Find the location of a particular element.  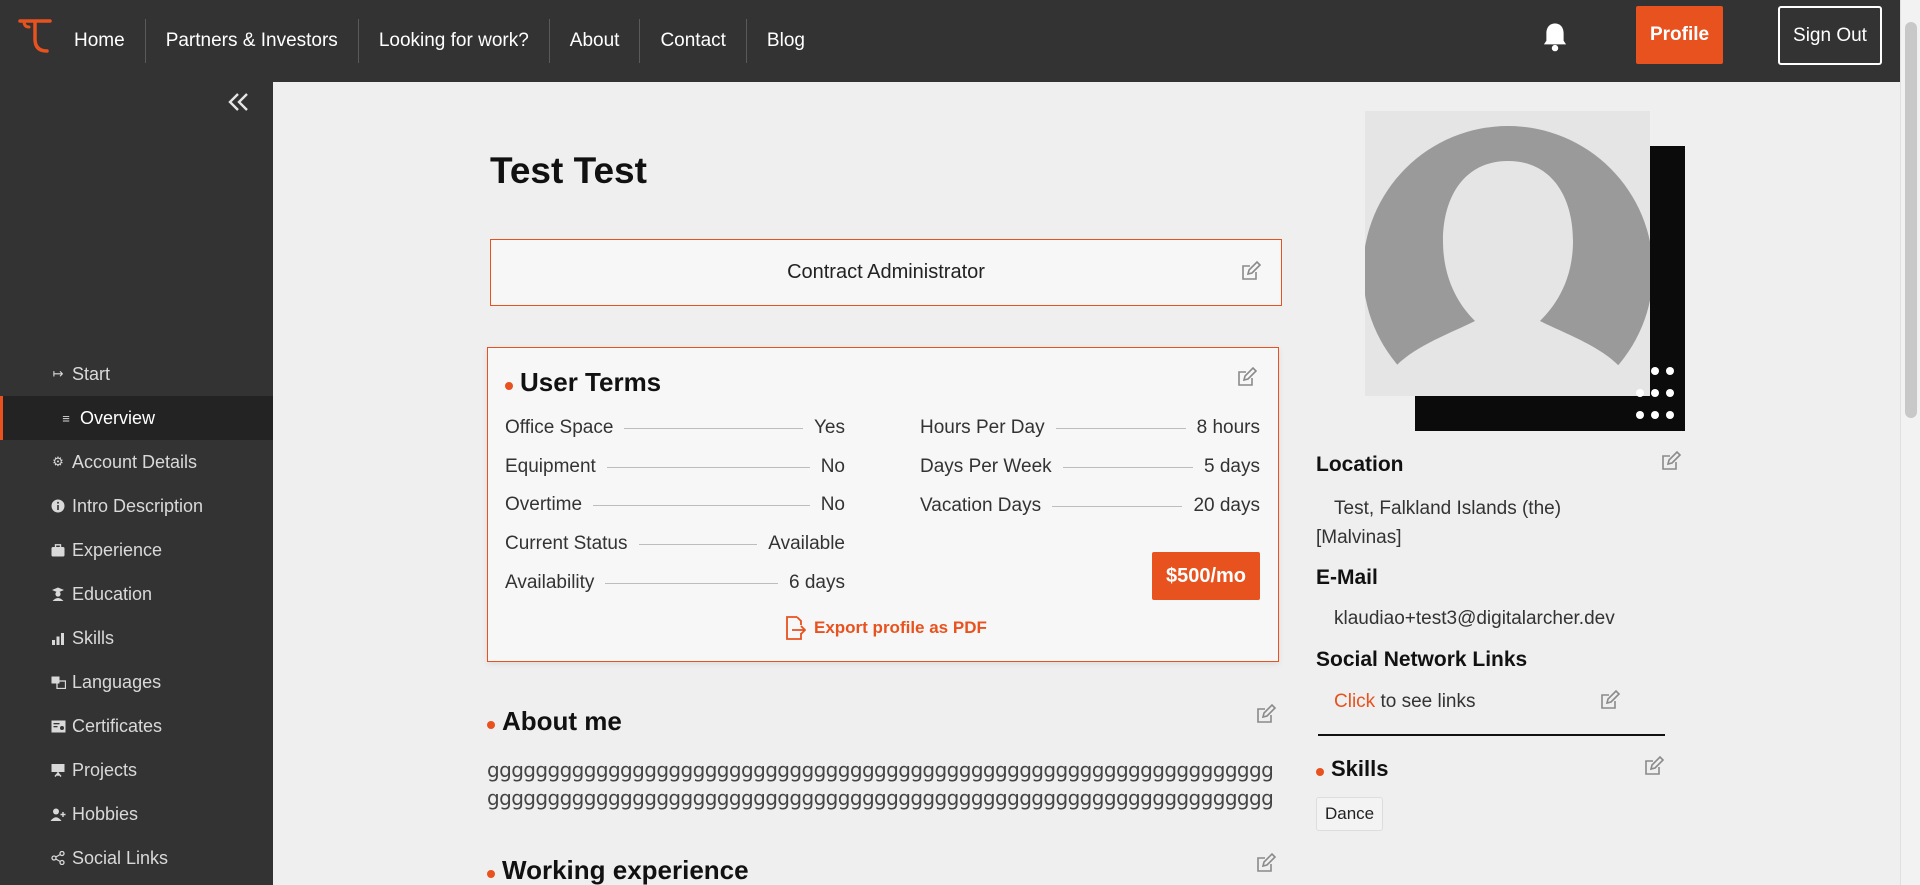

click-link: Click is located at coordinates (1354, 701).